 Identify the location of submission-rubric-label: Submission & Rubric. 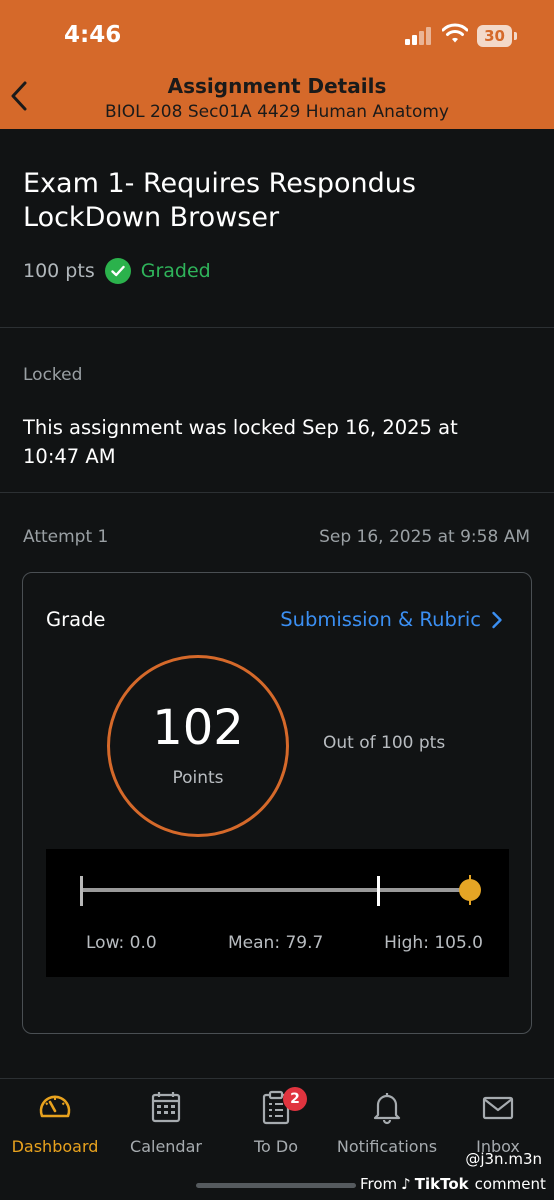
(380, 619).